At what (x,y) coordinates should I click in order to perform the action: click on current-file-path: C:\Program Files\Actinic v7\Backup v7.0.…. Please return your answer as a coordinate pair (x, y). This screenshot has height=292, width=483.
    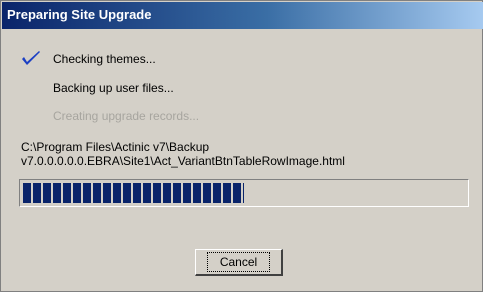
    Looking at the image, I should click on (246, 154).